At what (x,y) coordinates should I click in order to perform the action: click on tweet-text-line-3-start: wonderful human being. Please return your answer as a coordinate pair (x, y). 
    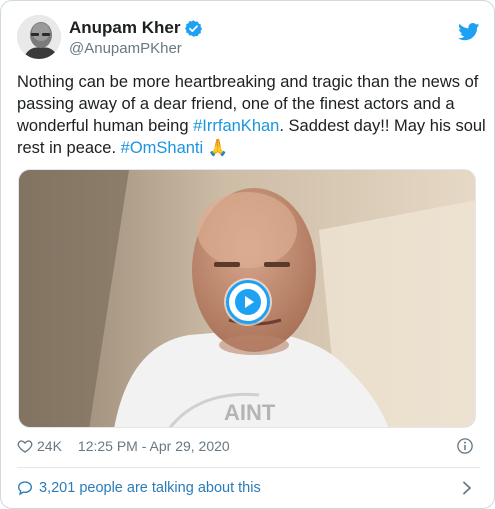
    Looking at the image, I should click on (105, 126).